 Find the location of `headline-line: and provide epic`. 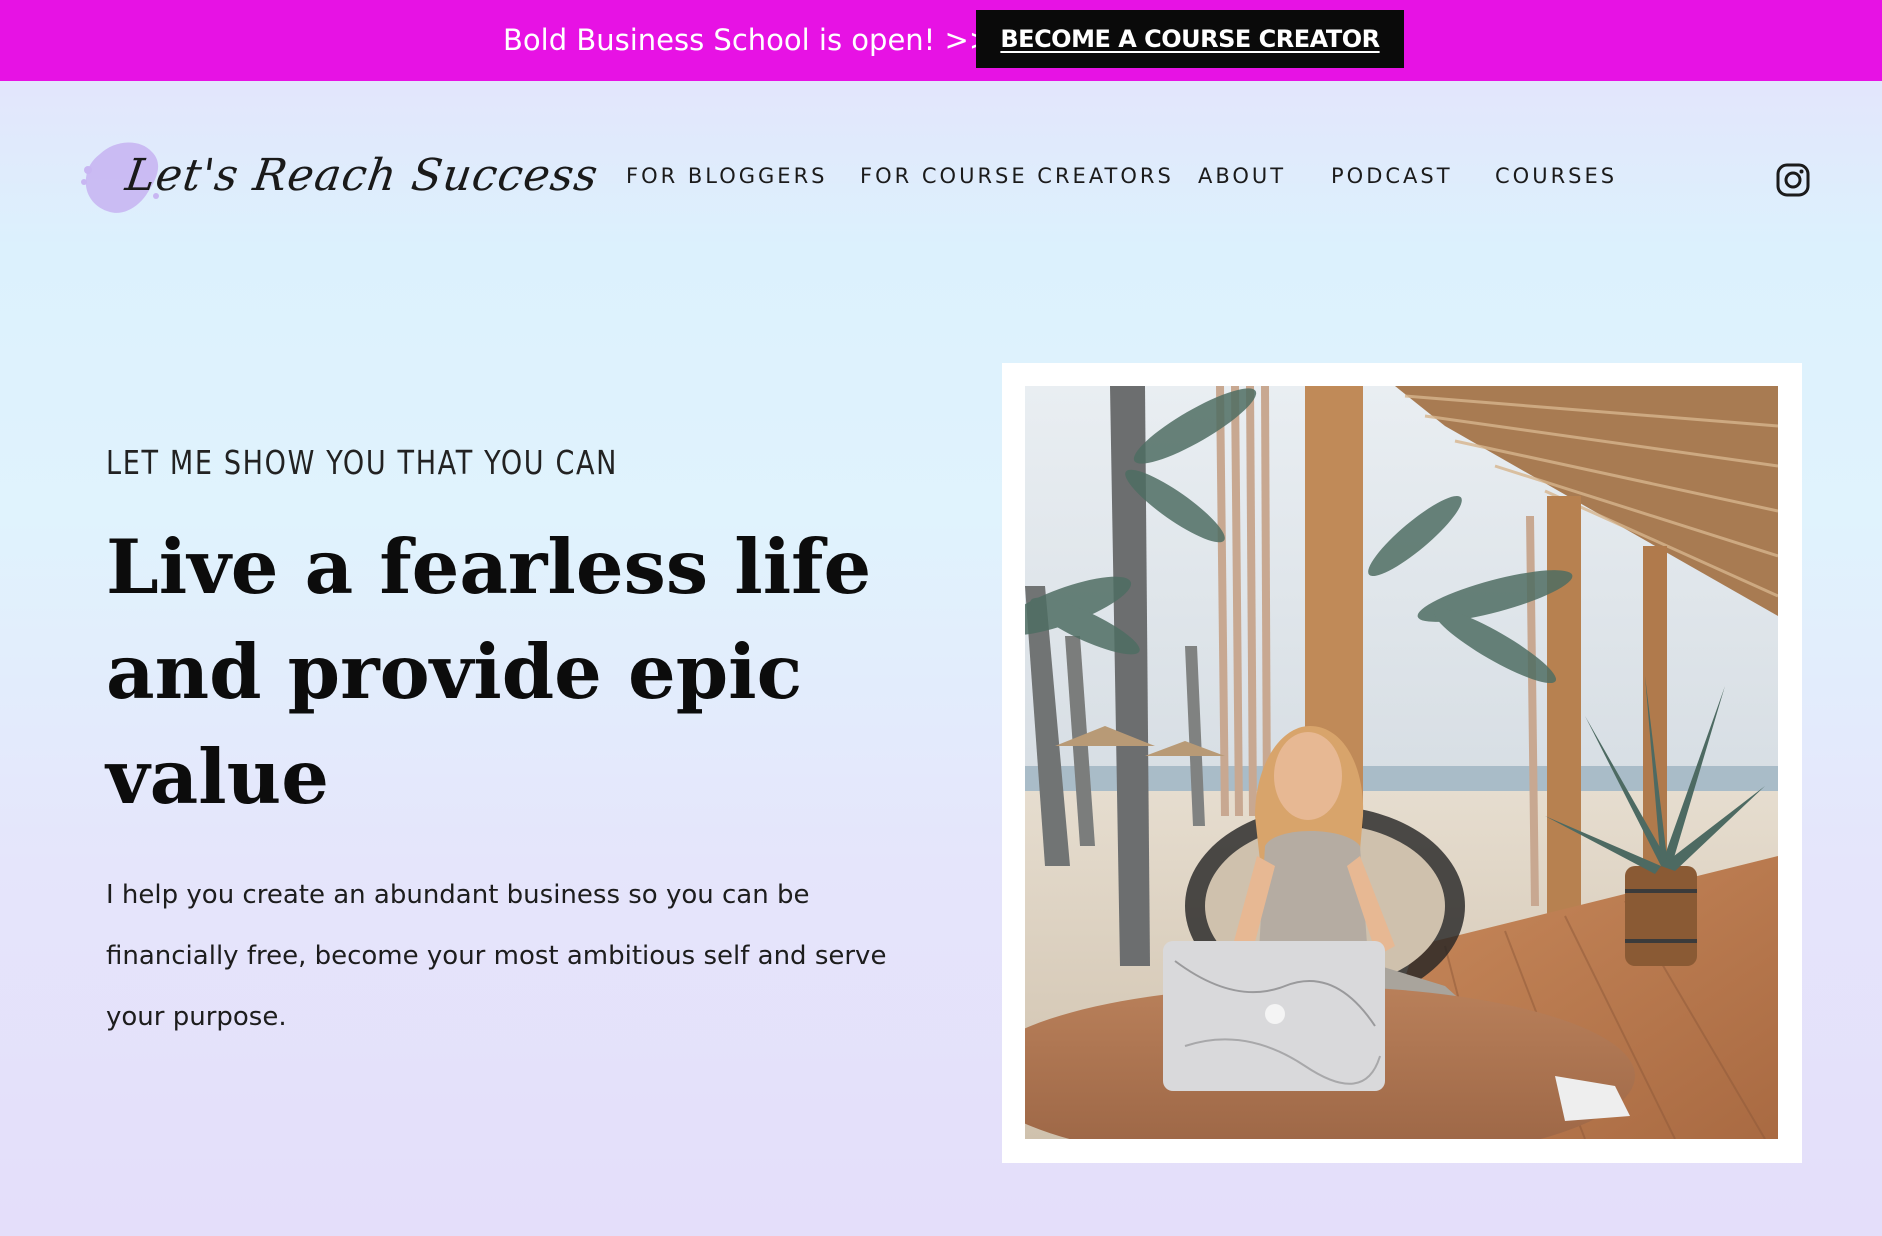

headline-line: and provide epic is located at coordinates (454, 672).